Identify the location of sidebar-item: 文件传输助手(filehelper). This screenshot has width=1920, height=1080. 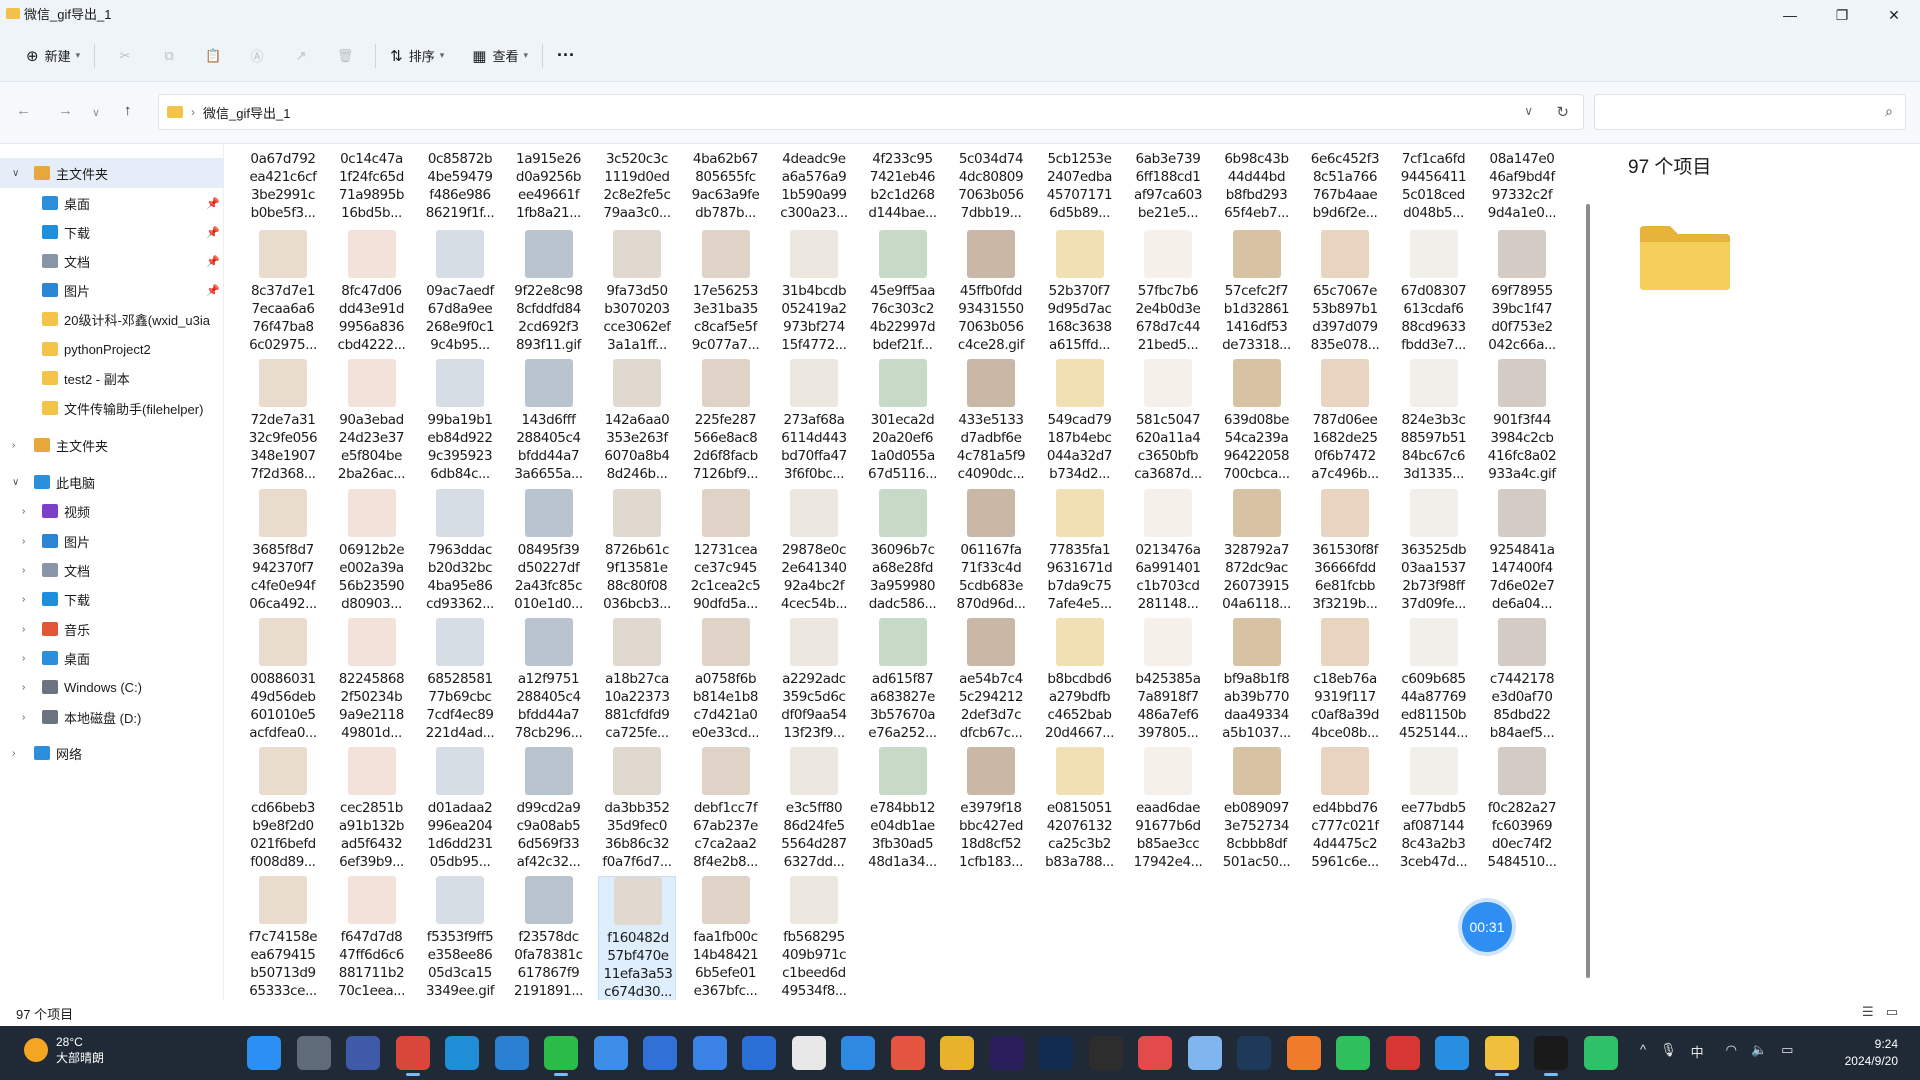
(112, 408).